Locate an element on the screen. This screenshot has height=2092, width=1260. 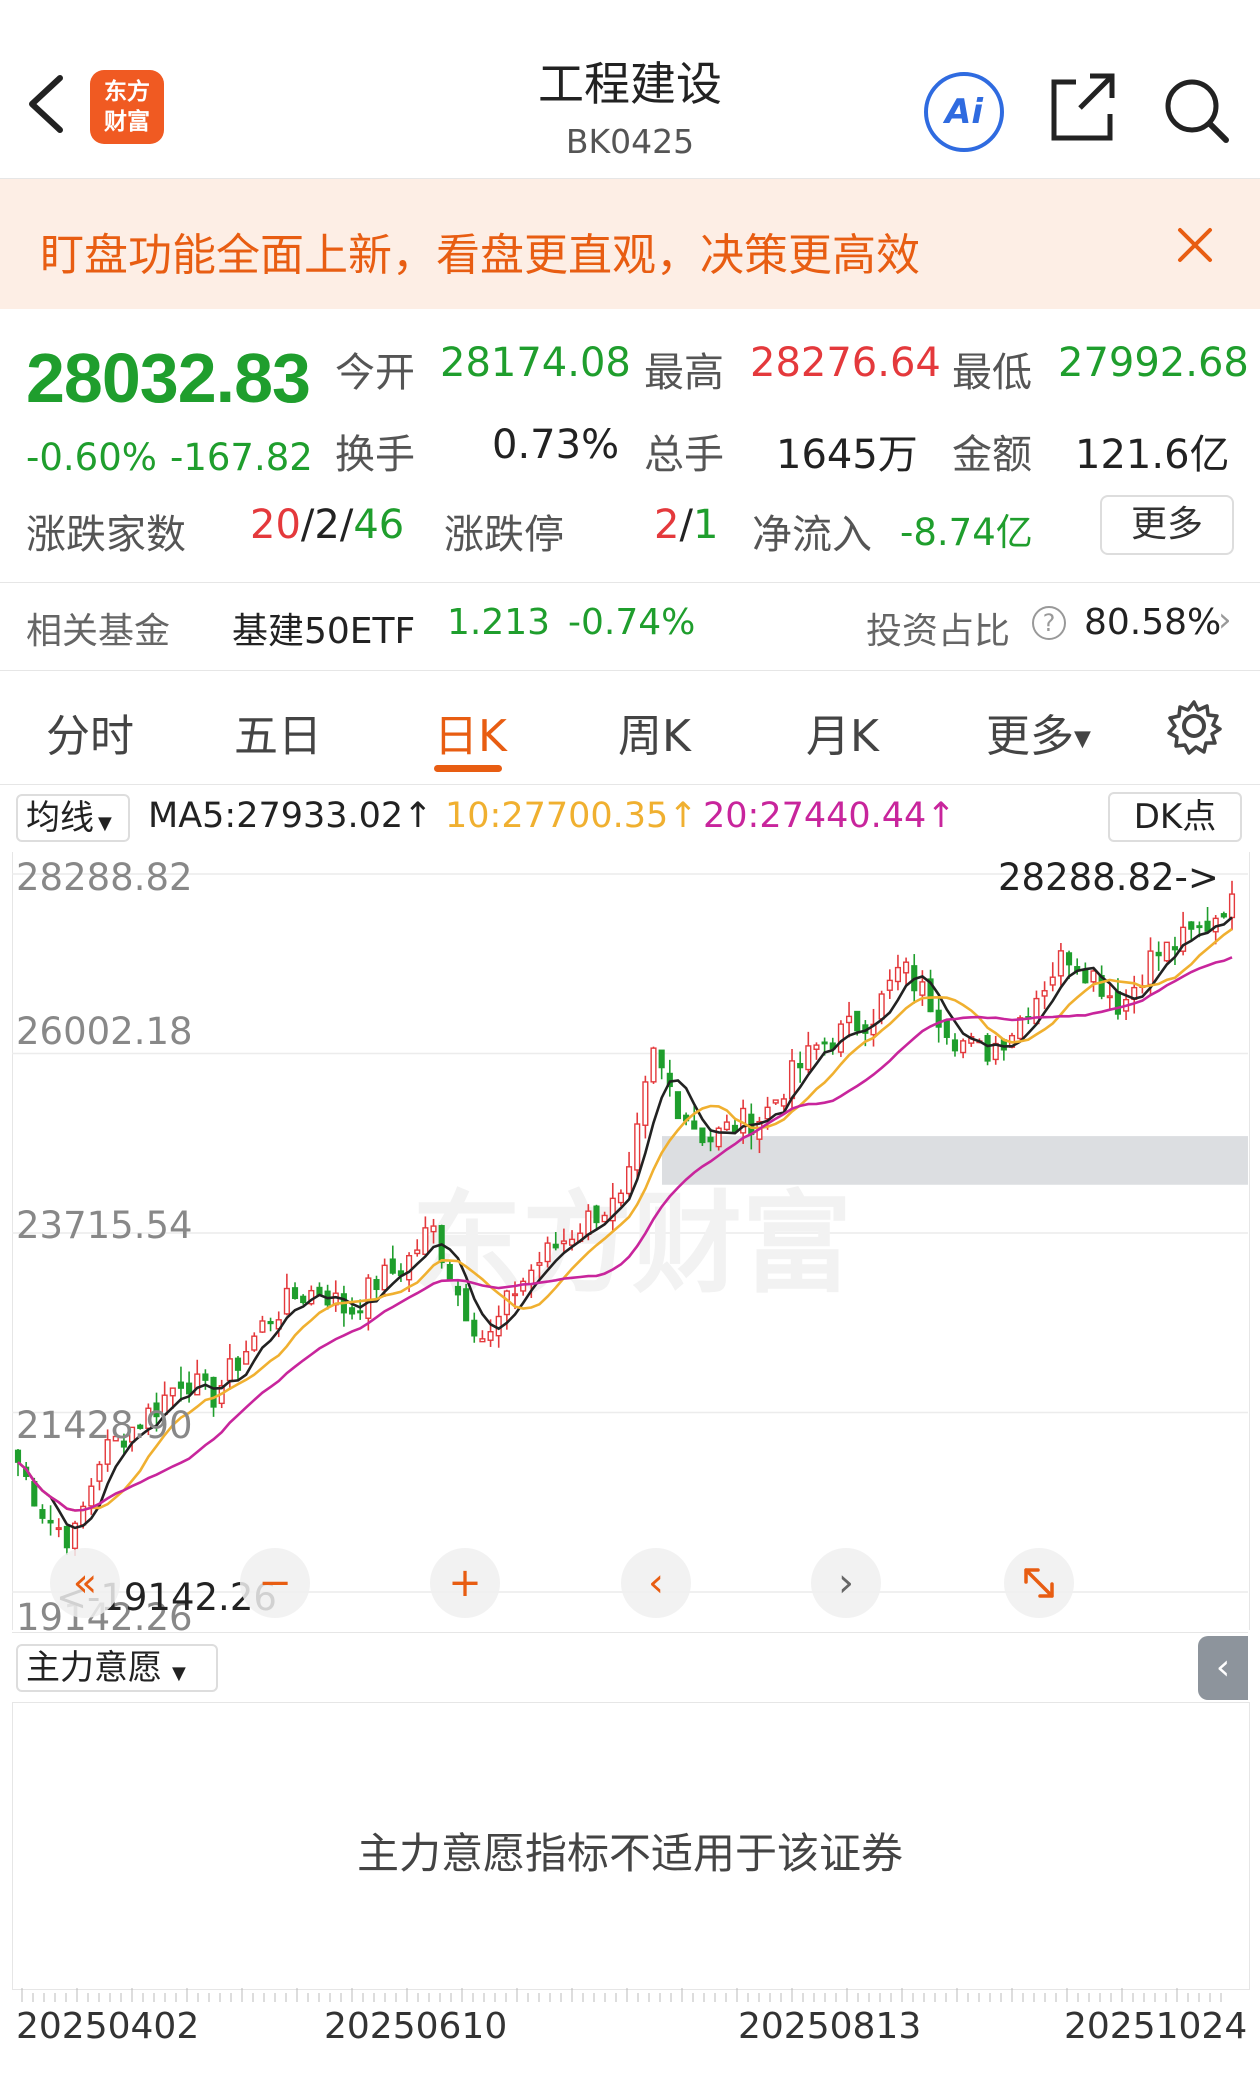
tab-weekly-k: 周K is located at coordinates (654, 732).